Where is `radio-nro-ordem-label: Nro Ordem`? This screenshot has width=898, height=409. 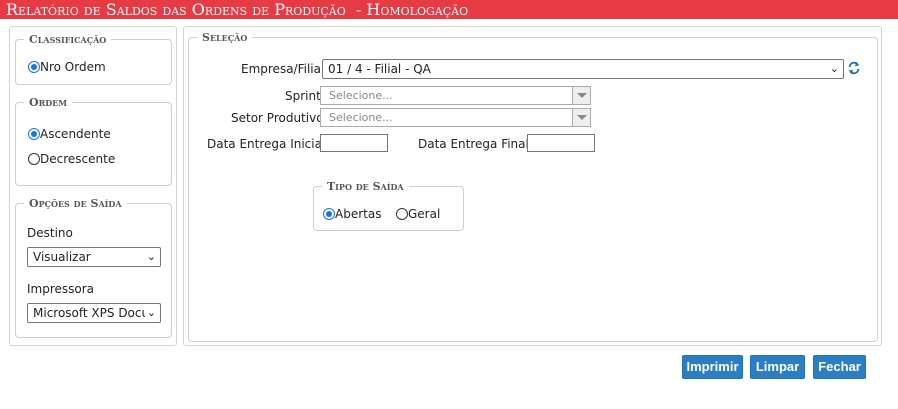
radio-nro-ordem-label: Nro Ordem is located at coordinates (73, 67).